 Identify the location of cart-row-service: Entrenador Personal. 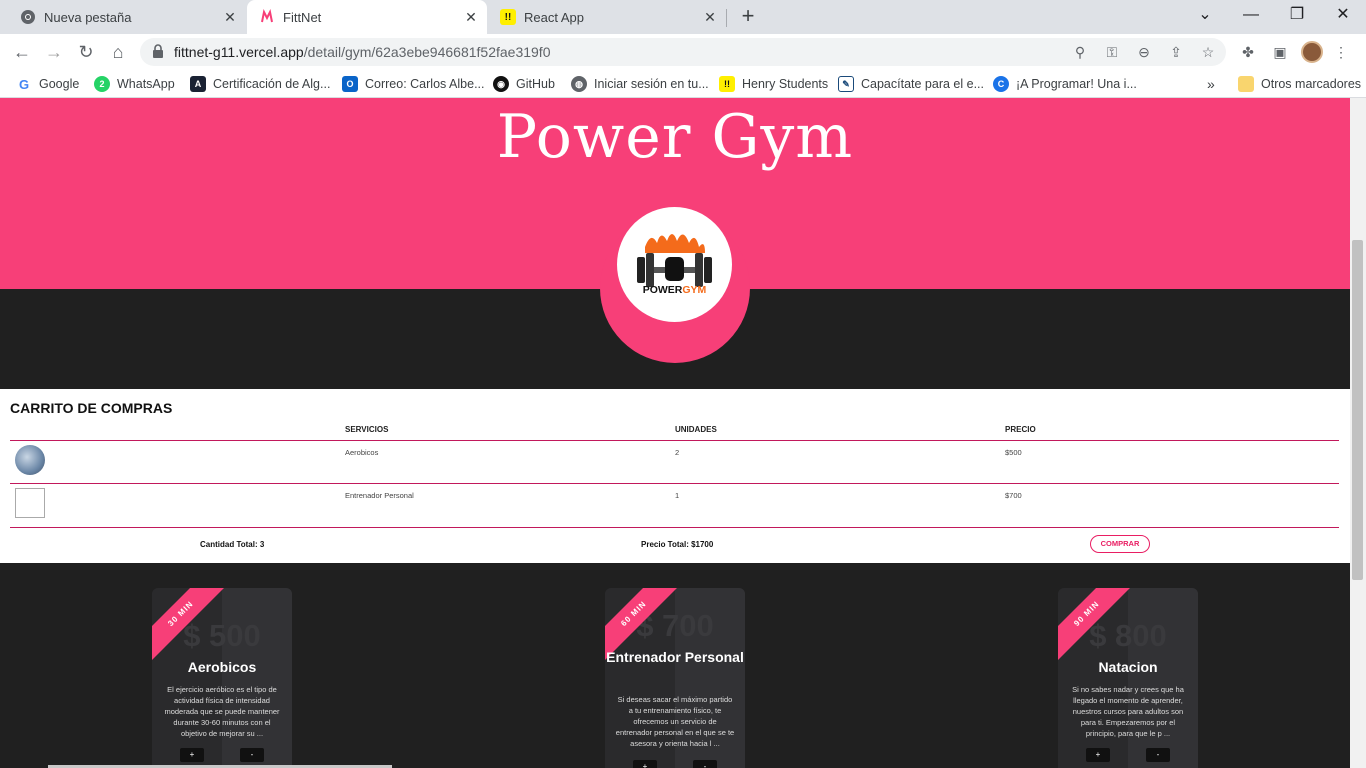
(379, 495).